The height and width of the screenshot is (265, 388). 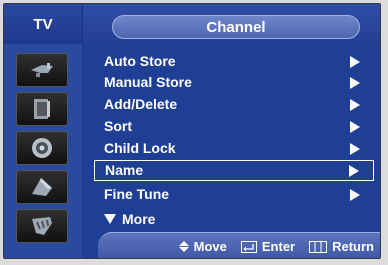 What do you see at coordinates (234, 82) in the screenshot?
I see `menu-item-manual-store: Manual Store` at bounding box center [234, 82].